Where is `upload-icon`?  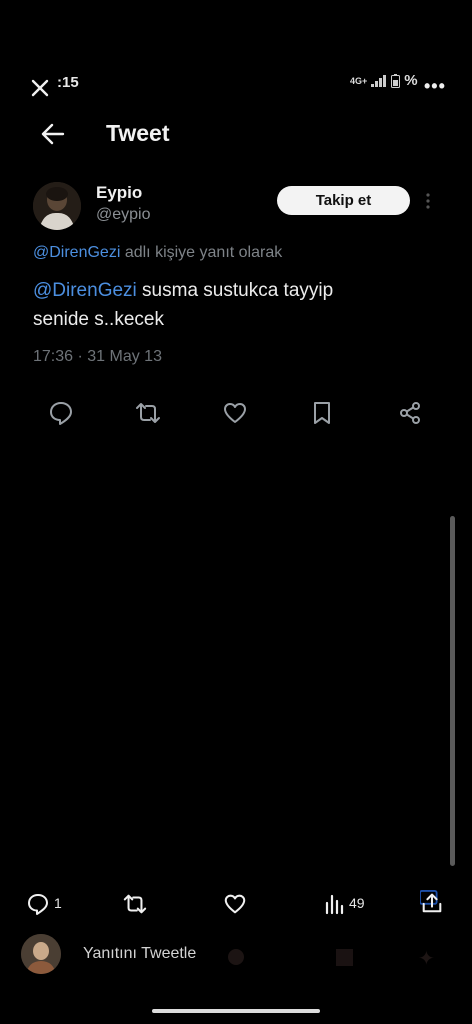
upload-icon is located at coordinates (432, 902).